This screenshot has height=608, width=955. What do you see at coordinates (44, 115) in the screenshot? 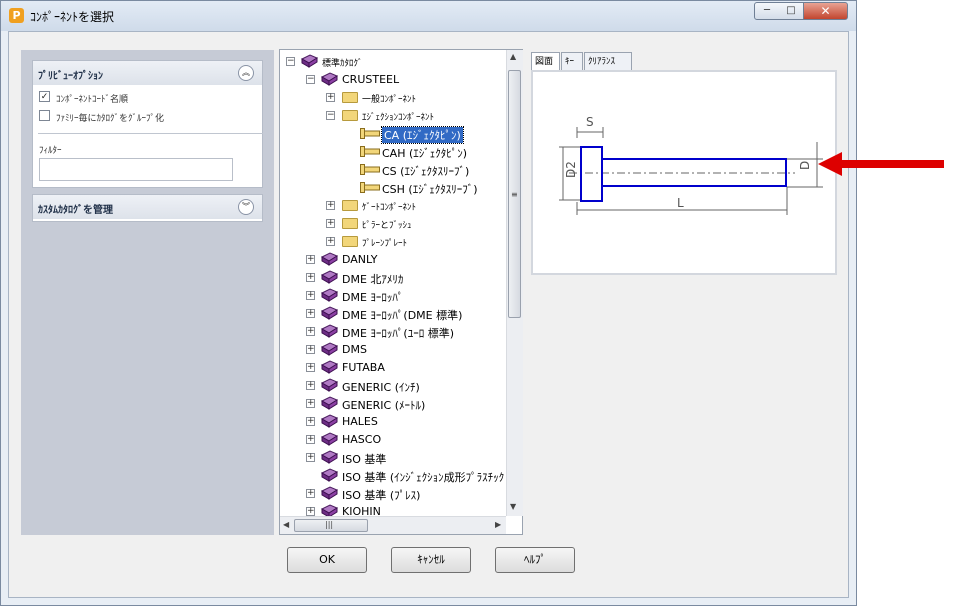
I see `group-by-family-checkbox` at bounding box center [44, 115].